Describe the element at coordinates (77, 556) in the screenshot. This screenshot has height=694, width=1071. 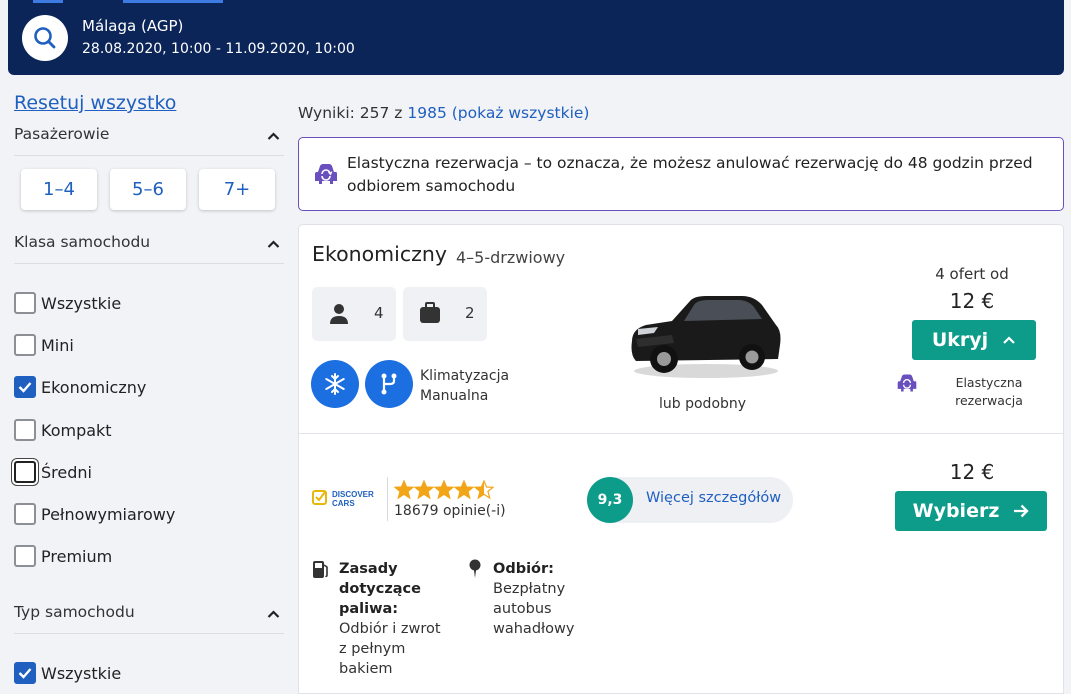
I see `checkbox-label: Premium` at that location.